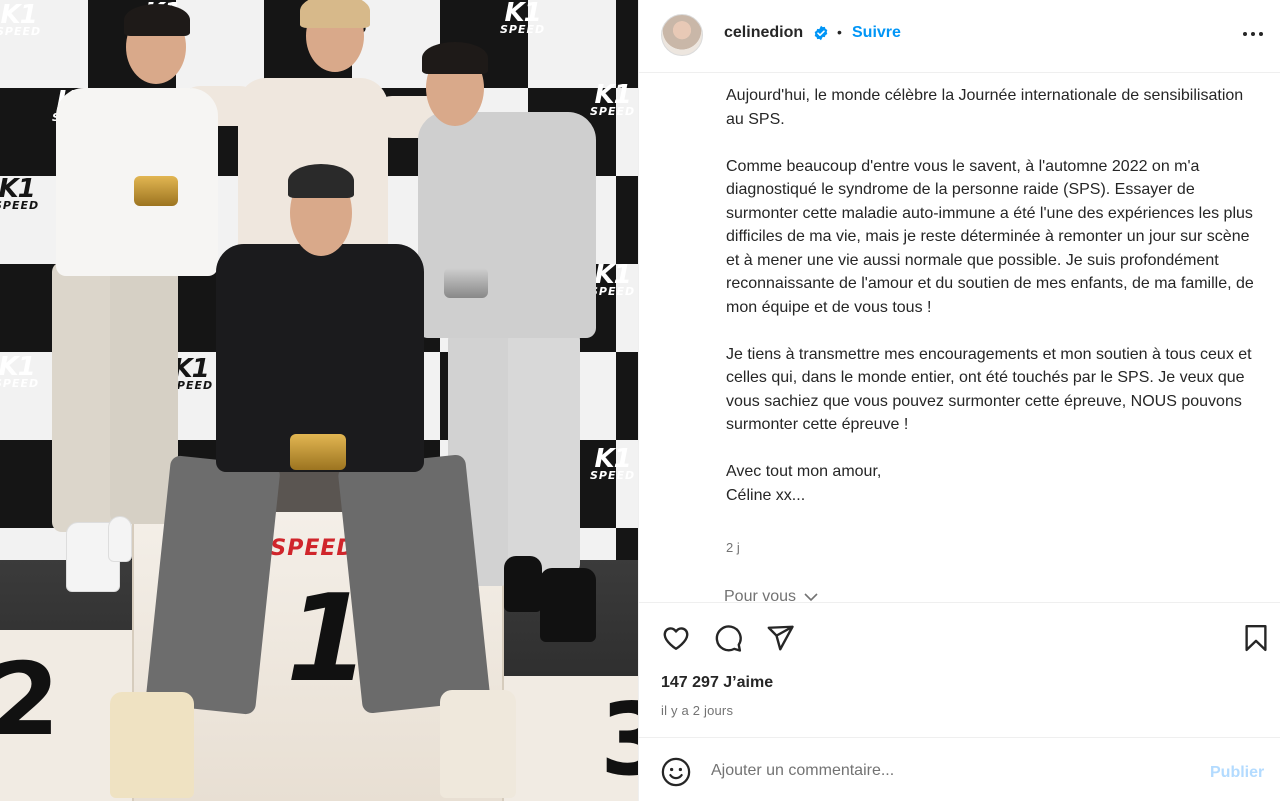 The width and height of the screenshot is (1280, 801). Describe the element at coordinates (676, 772) in the screenshot. I see `emoji-icon` at that location.